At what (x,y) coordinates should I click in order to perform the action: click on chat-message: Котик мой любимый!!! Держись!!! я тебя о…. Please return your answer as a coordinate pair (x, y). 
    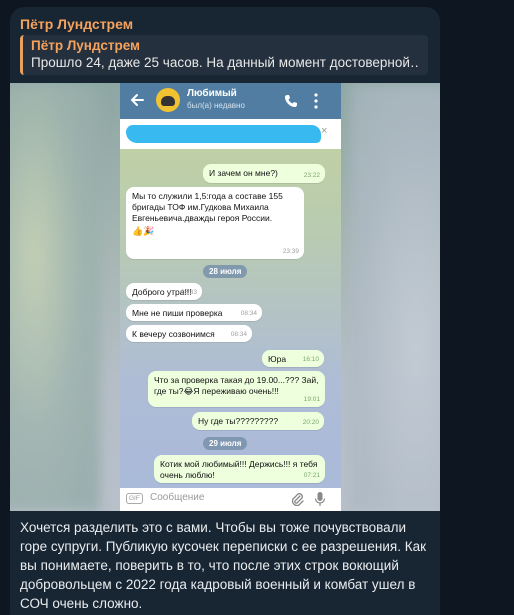
    Looking at the image, I should click on (239, 469).